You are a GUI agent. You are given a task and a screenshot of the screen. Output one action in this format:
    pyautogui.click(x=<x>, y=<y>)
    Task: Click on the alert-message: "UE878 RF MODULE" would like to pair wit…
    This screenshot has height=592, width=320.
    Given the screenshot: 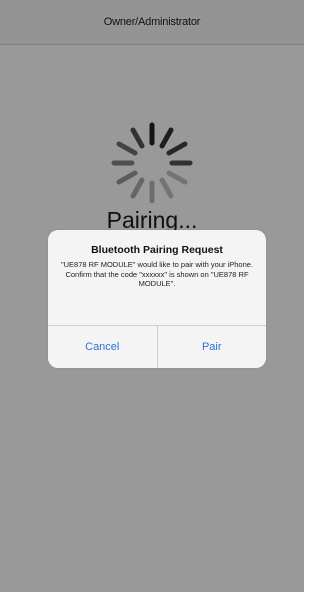 What is the action you would take?
    pyautogui.click(x=157, y=274)
    